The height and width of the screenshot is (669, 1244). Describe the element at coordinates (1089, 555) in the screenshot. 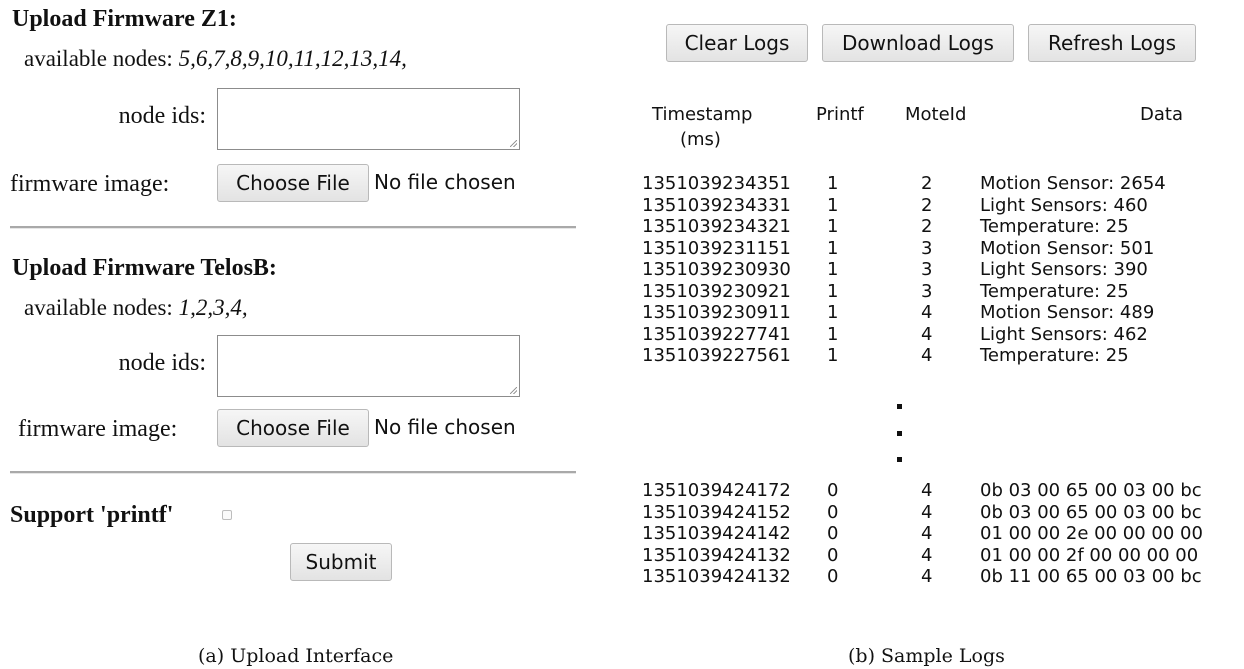

I see `log-data: 01 00 00 2f 00 00 00 00` at that location.